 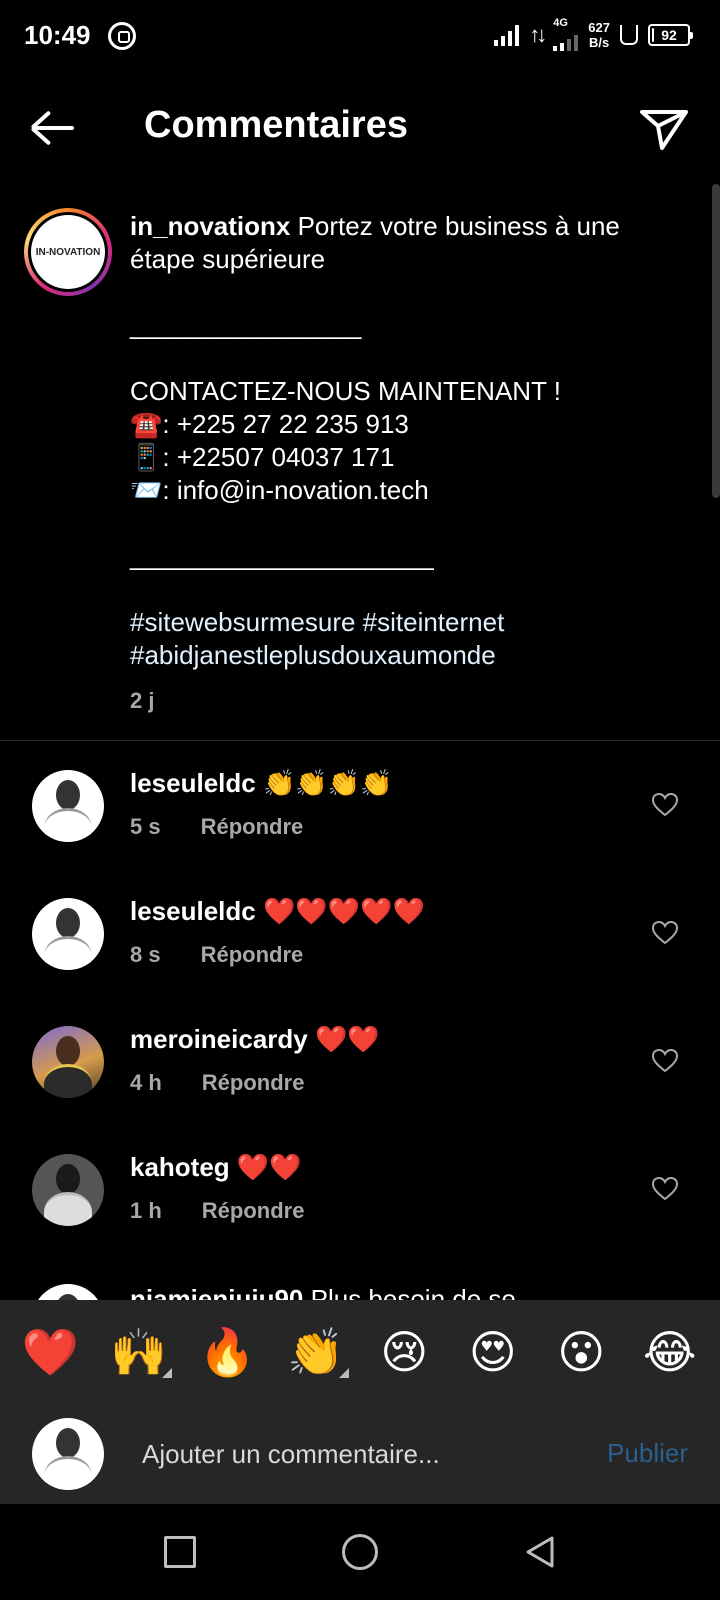 I want to click on signal-icon-secondary, so click(x=566, y=40).